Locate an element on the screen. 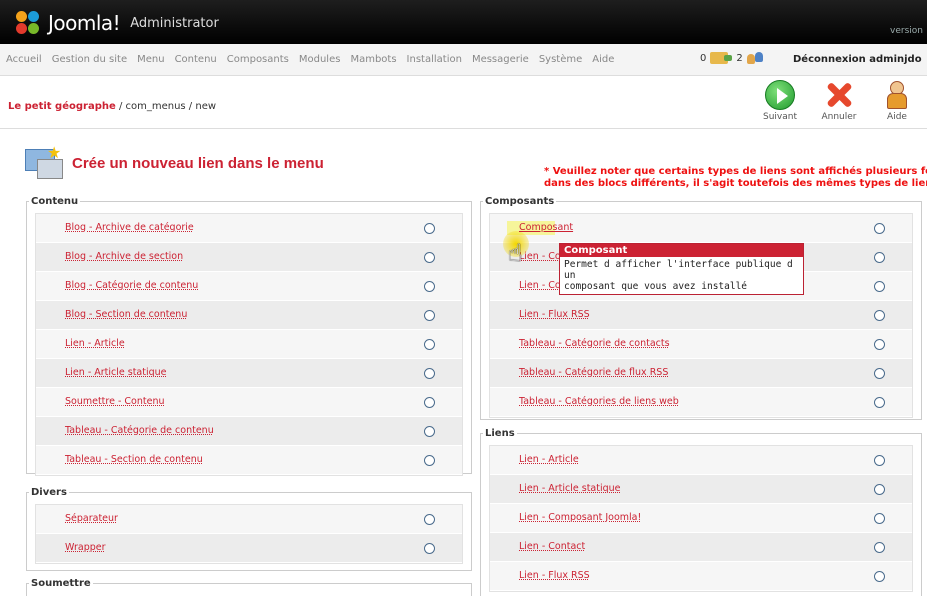  list-item: Lien - Composant Joomla! is located at coordinates (701, 518).